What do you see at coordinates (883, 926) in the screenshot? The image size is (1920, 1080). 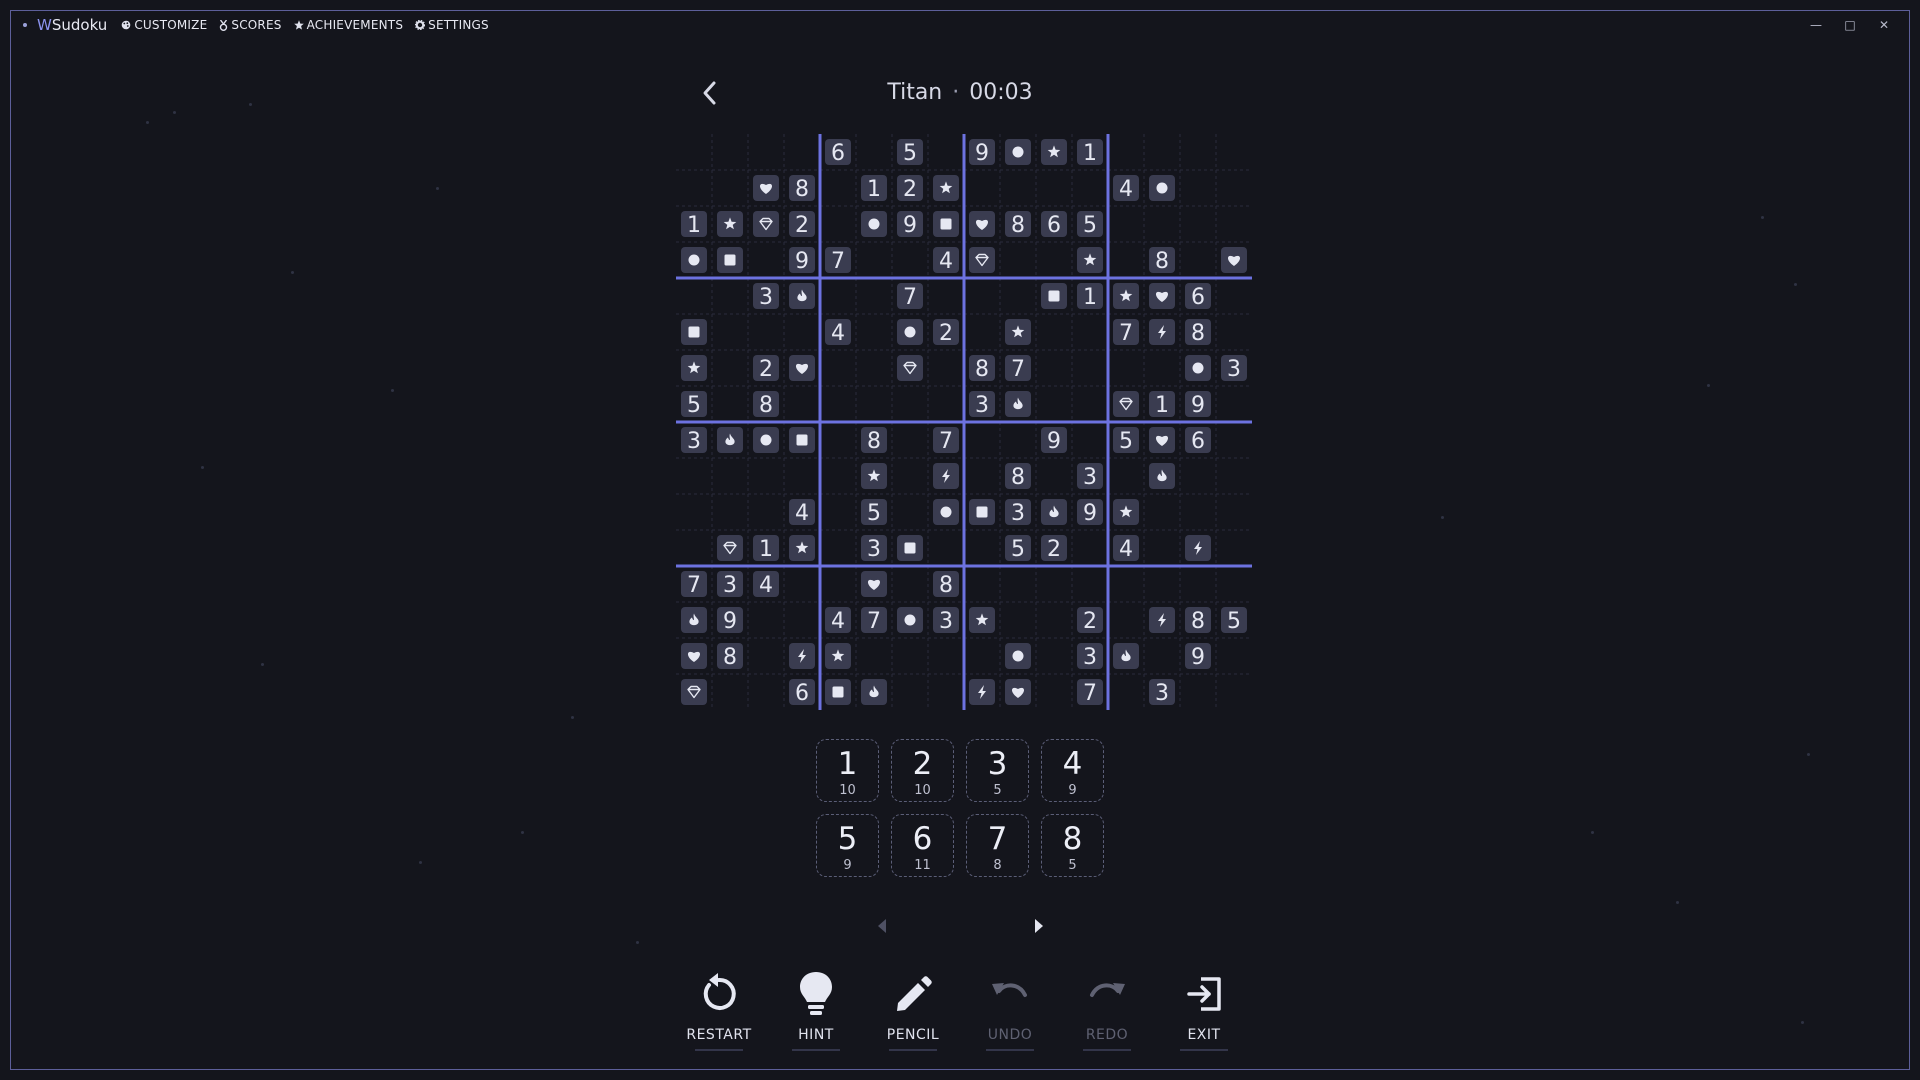 I see `prev-page-icon` at bounding box center [883, 926].